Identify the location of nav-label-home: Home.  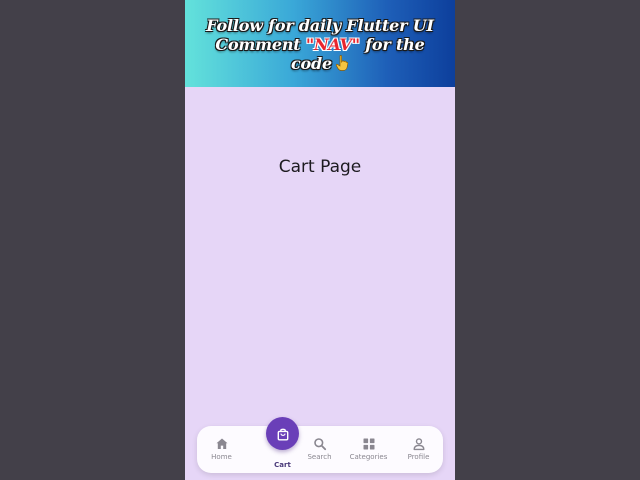
(221, 457).